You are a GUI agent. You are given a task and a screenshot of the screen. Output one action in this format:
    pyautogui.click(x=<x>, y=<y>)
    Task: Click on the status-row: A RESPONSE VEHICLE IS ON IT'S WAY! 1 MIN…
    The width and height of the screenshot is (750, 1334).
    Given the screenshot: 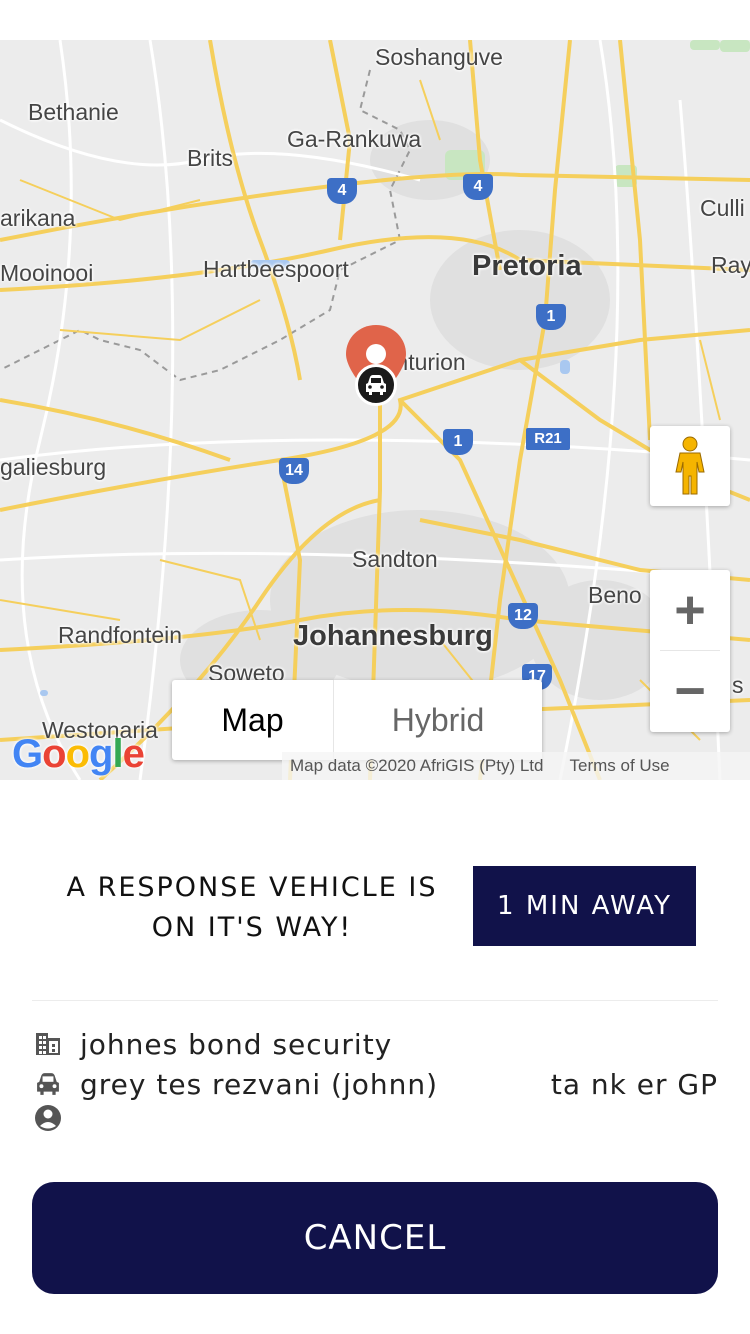 What is the action you would take?
    pyautogui.click(x=375, y=906)
    